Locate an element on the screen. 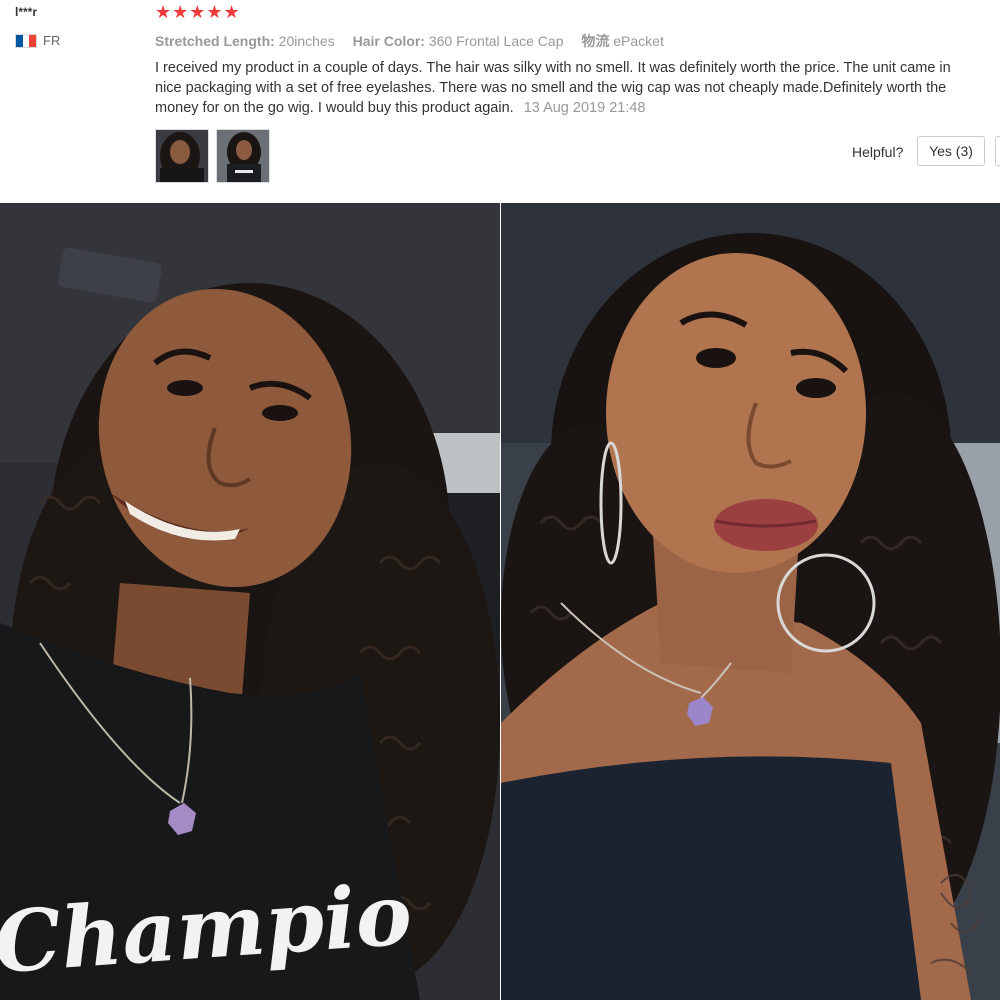 The width and height of the screenshot is (1000, 1000). attr-key-length: Stretched Length: is located at coordinates (215, 41).